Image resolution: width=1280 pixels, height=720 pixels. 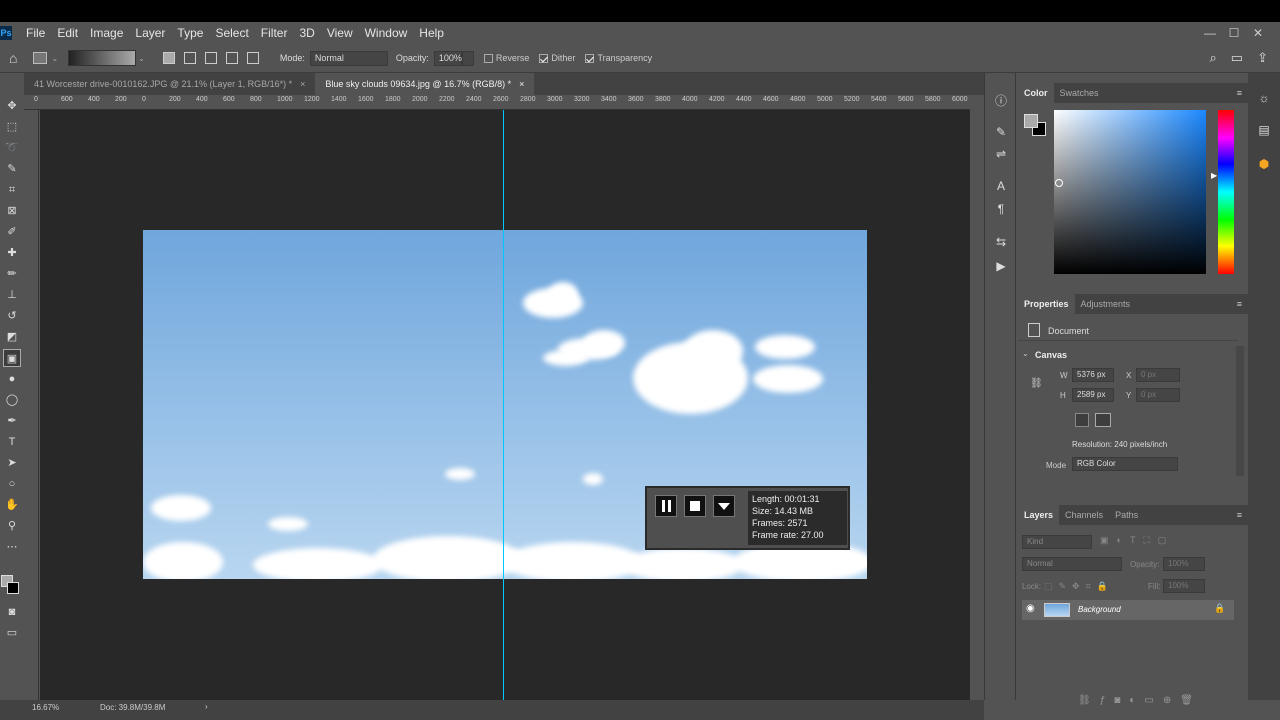 I want to click on type-tool-icon: T, so click(x=12, y=442).